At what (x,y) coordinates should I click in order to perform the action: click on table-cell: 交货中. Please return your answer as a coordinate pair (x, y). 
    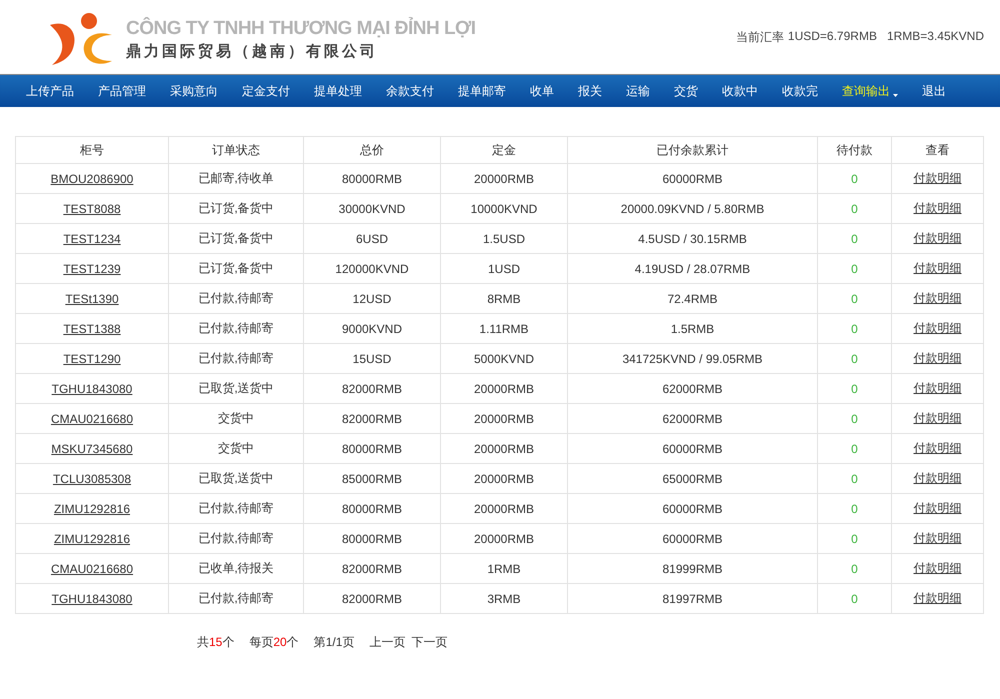
    Looking at the image, I should click on (236, 418).